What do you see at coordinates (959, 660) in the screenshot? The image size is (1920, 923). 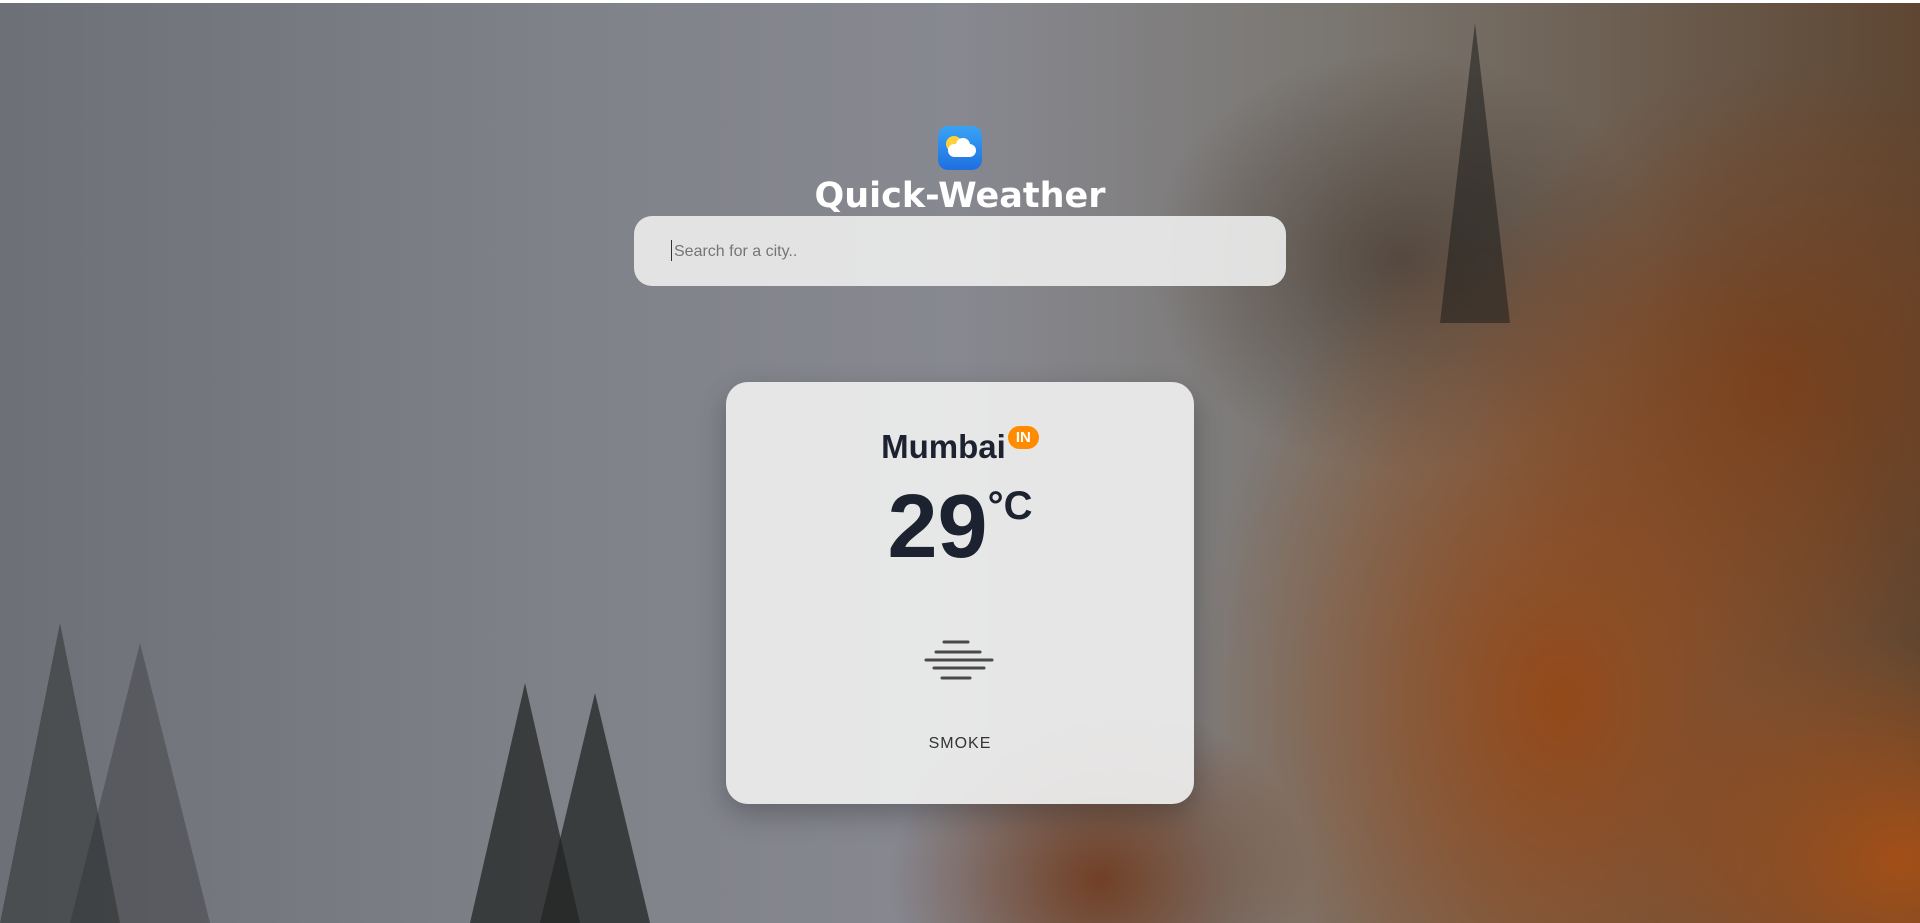 I see `smoke-icon` at bounding box center [959, 660].